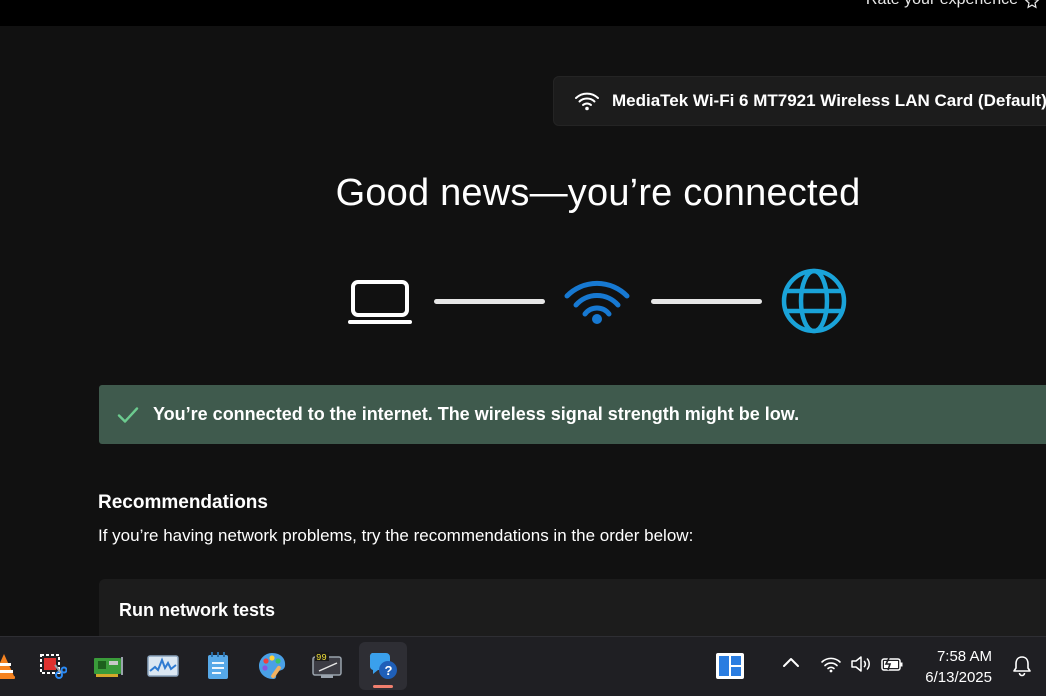 The image size is (1046, 696). I want to click on taskbar-app-snipping-tool, so click(52, 666).